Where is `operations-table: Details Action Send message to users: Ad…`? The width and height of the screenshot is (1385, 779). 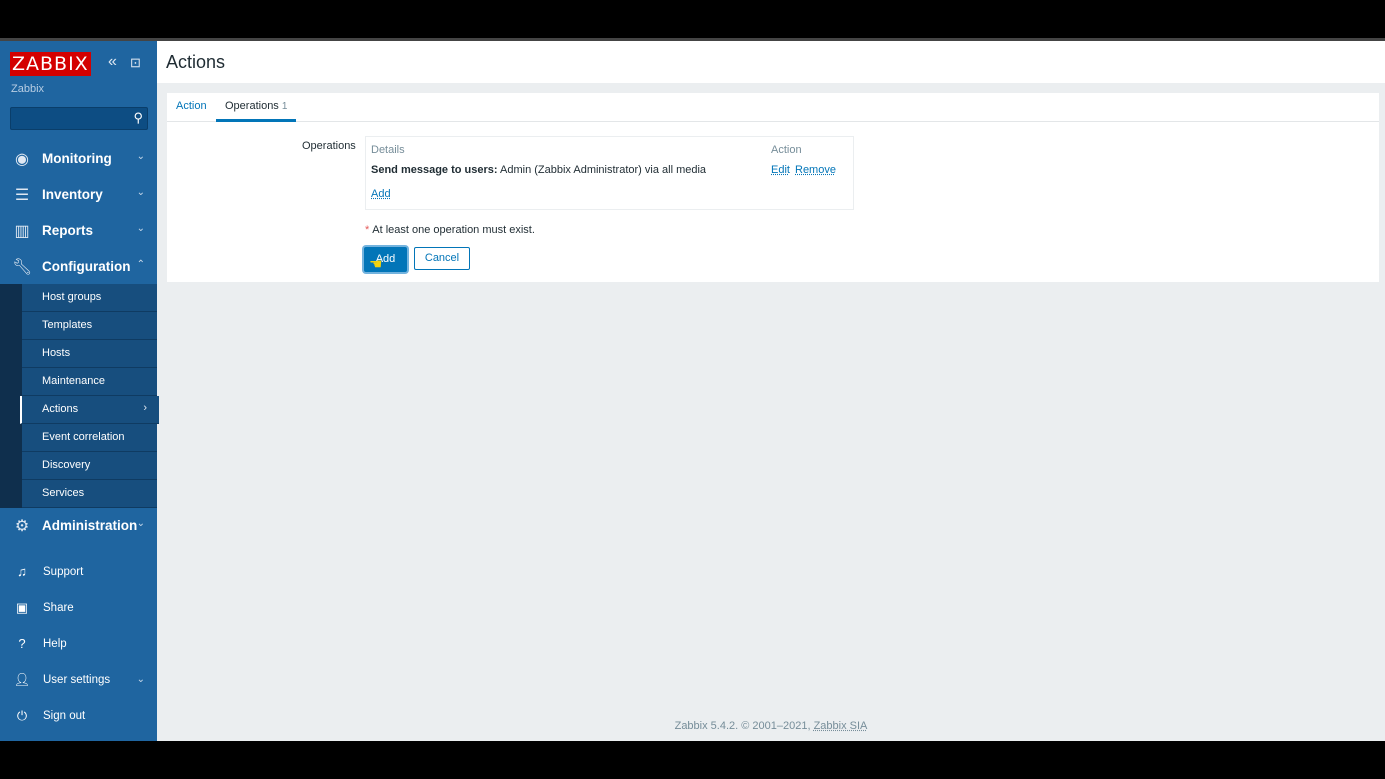
operations-table: Details Action Send message to users: Ad… is located at coordinates (609, 173).